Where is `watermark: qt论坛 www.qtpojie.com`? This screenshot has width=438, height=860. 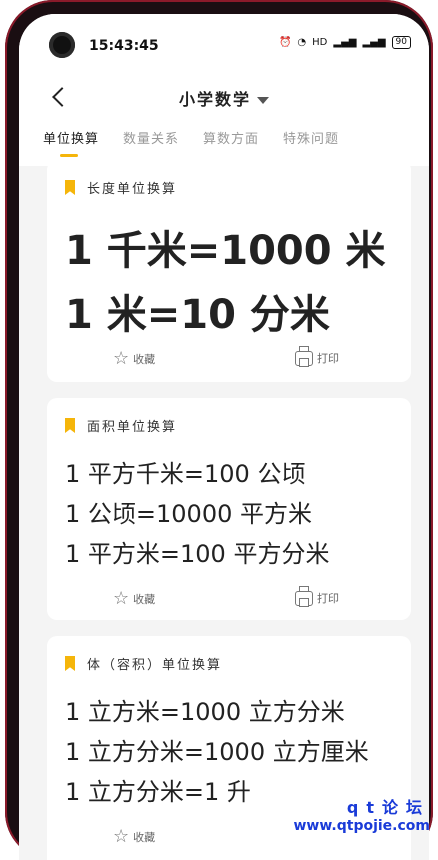 watermark: qt论坛 www.qtpojie.com is located at coordinates (362, 814).